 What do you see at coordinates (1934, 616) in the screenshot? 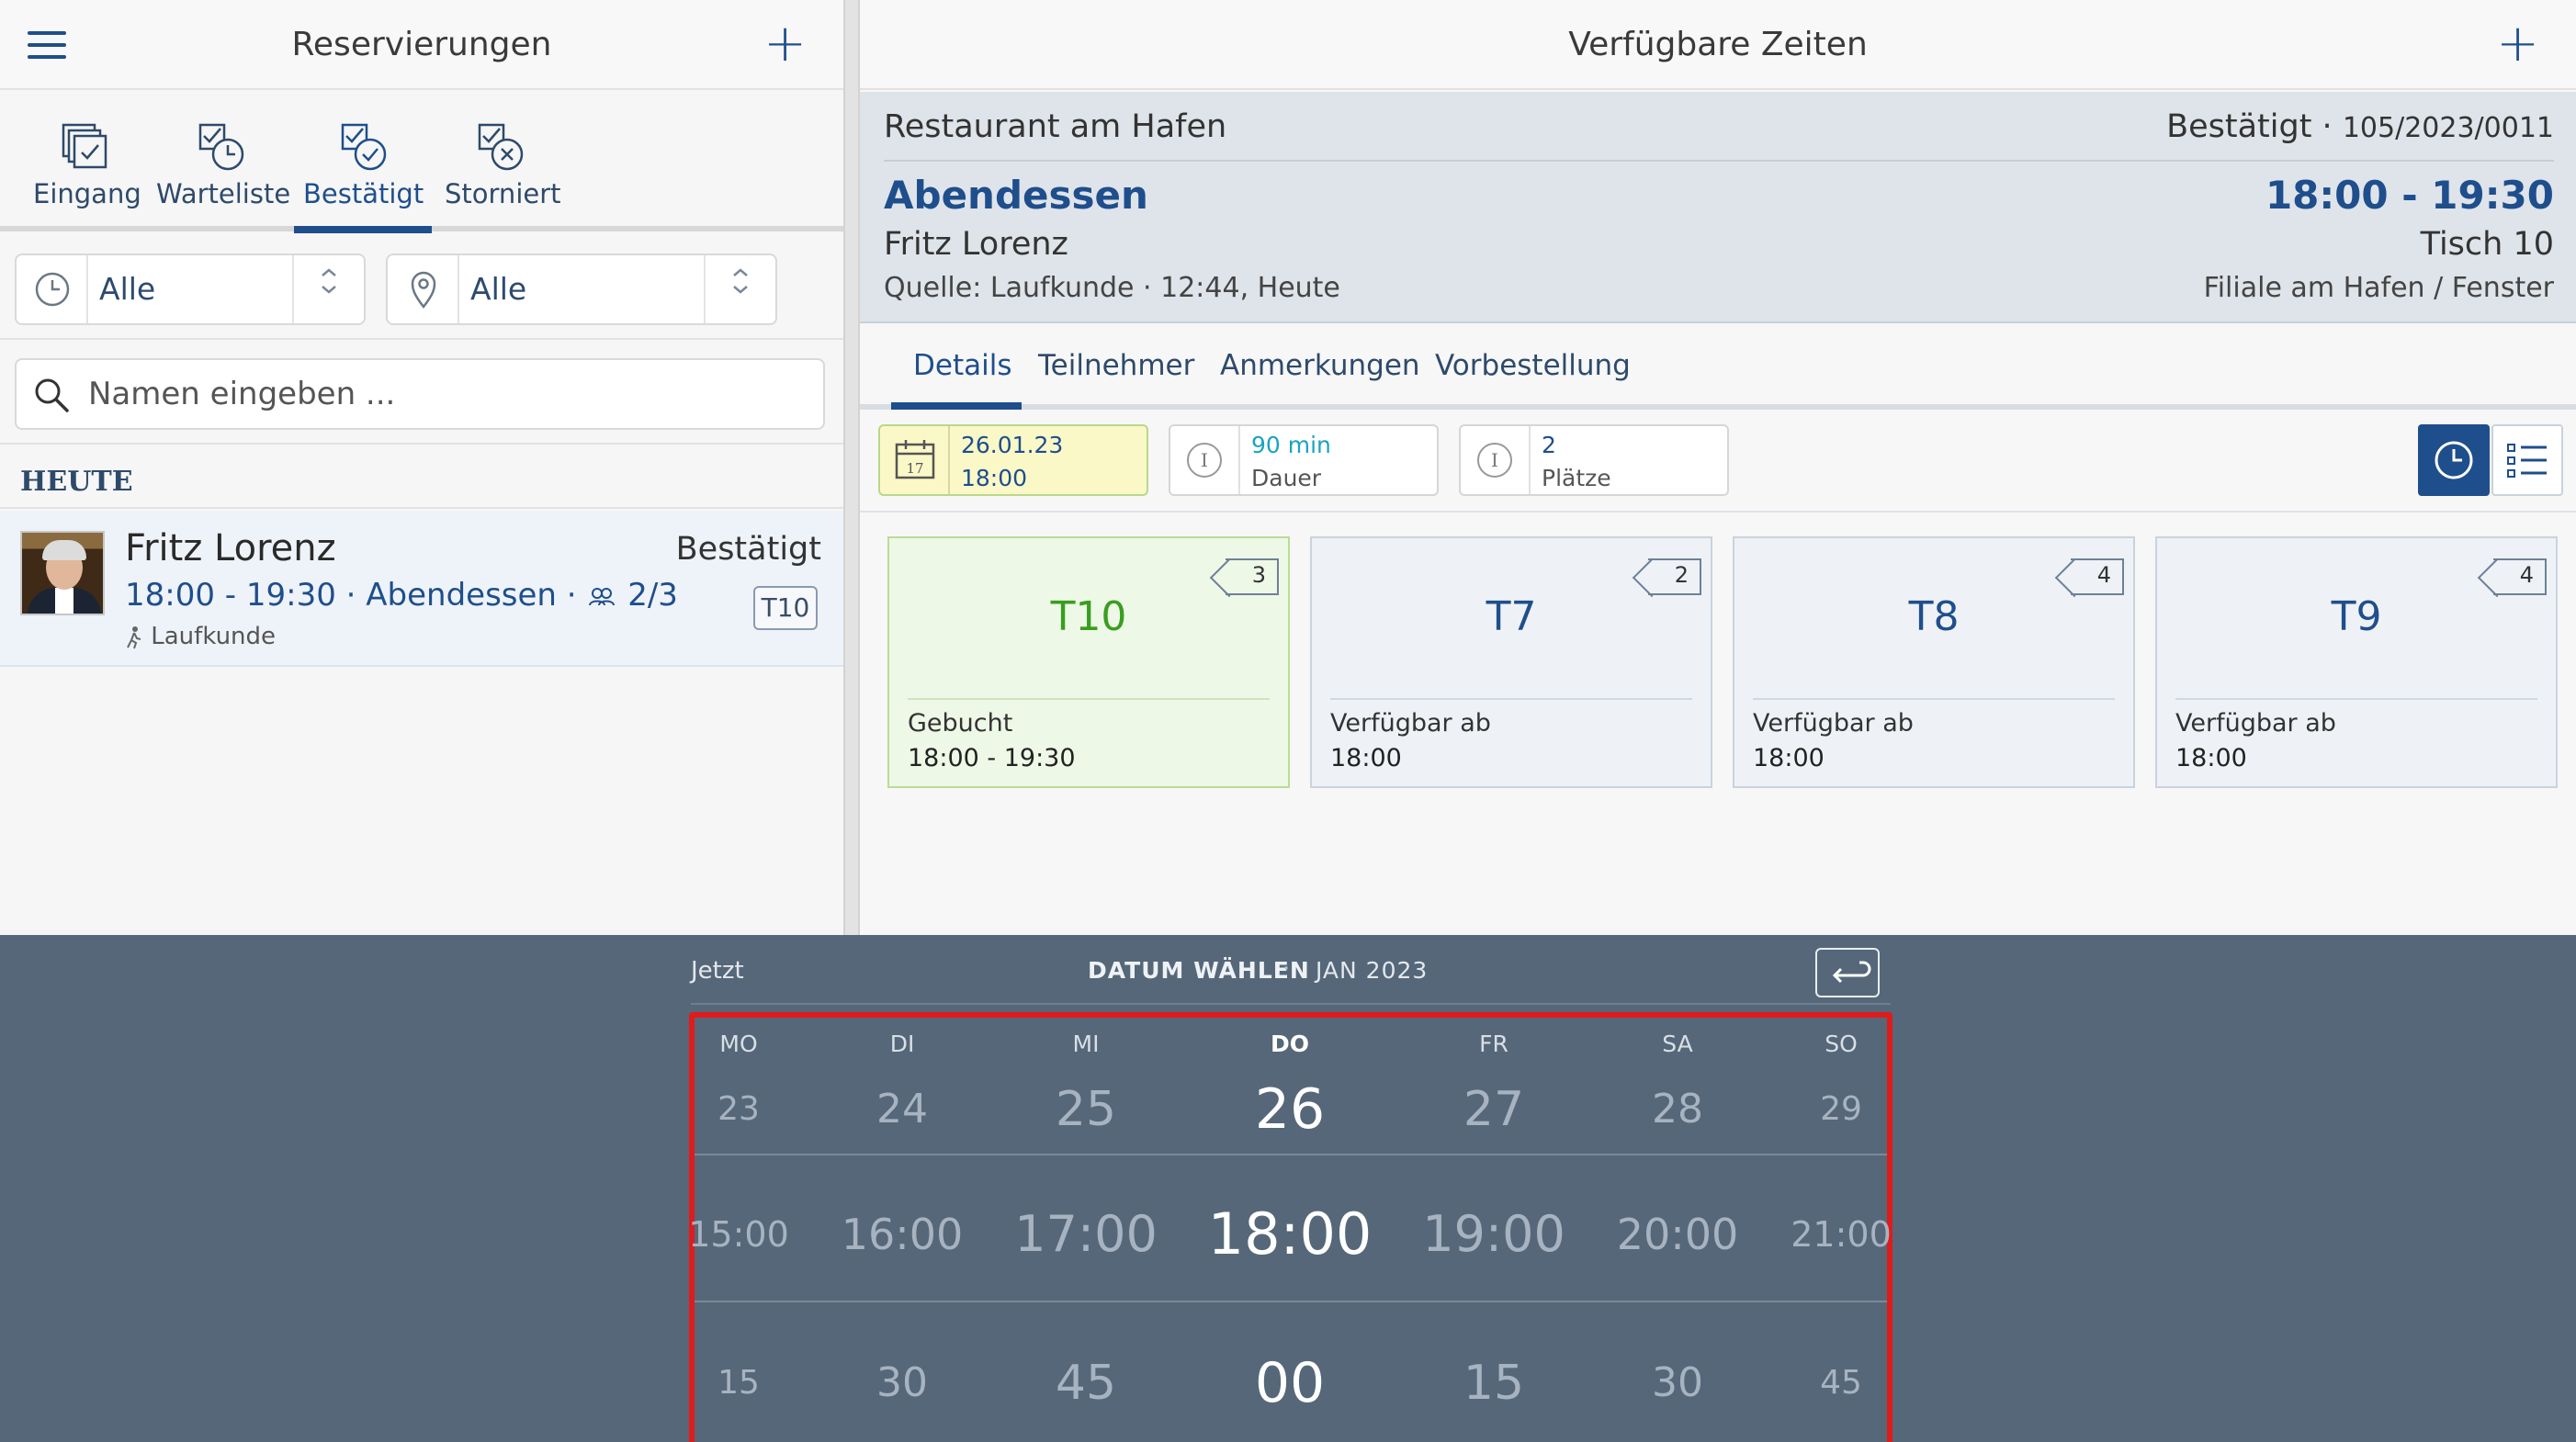
I see `table-card-name: T8` at bounding box center [1934, 616].